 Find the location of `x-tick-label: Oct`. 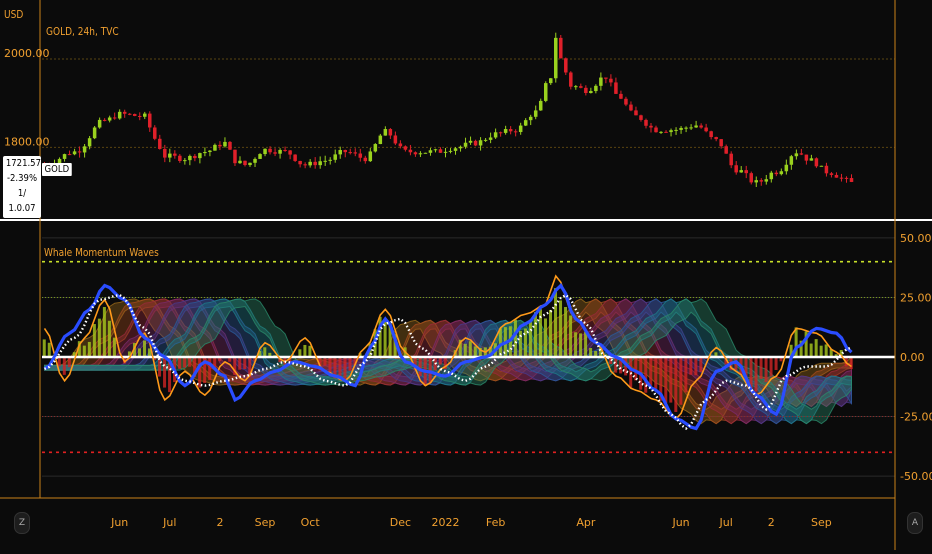

x-tick-label: Oct is located at coordinates (311, 522).